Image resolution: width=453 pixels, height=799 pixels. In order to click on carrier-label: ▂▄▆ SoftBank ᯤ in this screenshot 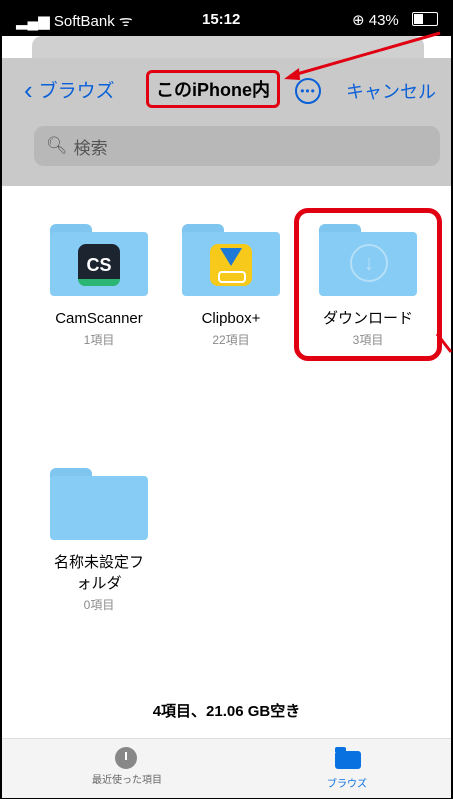, I will do `click(74, 21)`.